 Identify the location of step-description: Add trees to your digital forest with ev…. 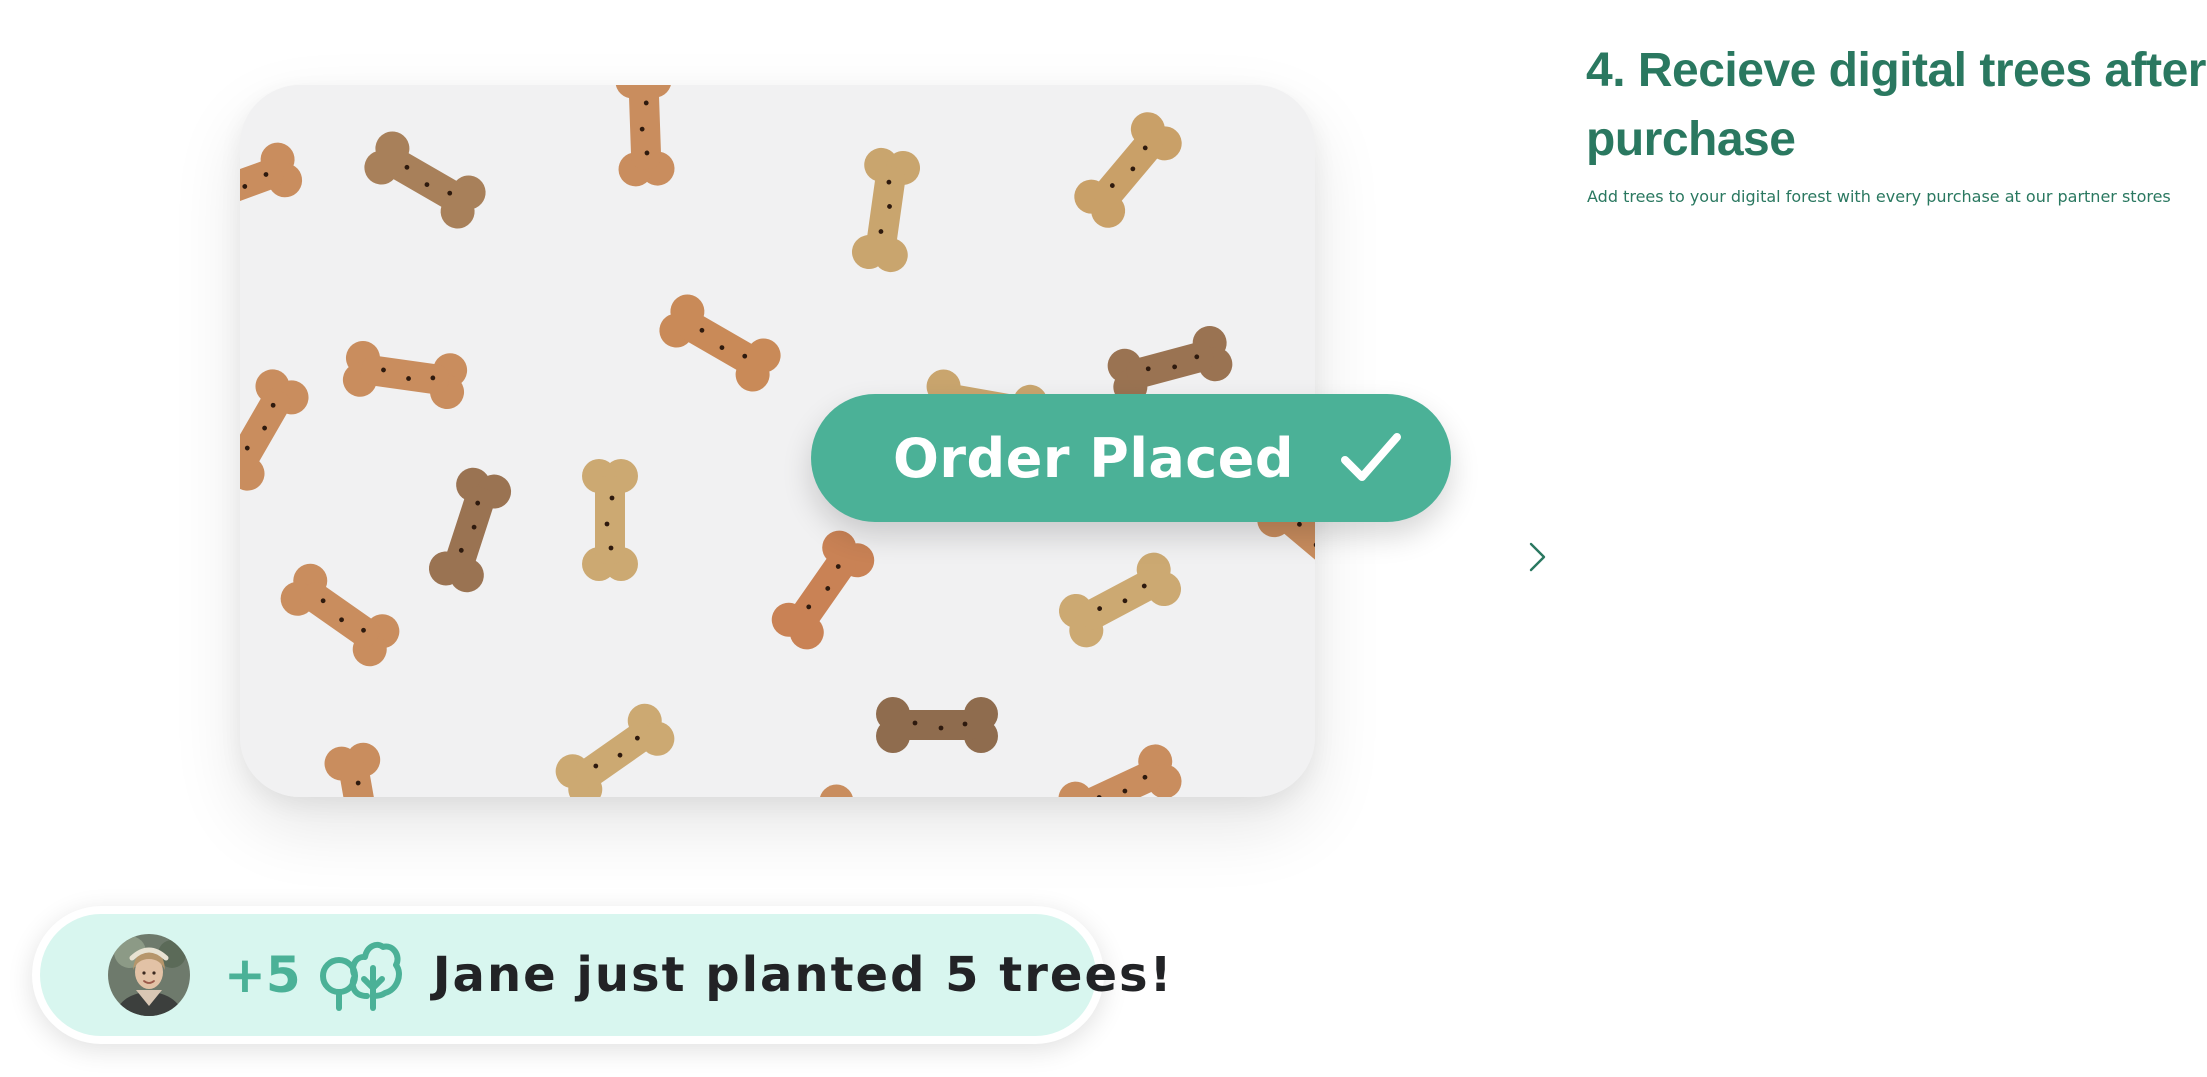
(1879, 196).